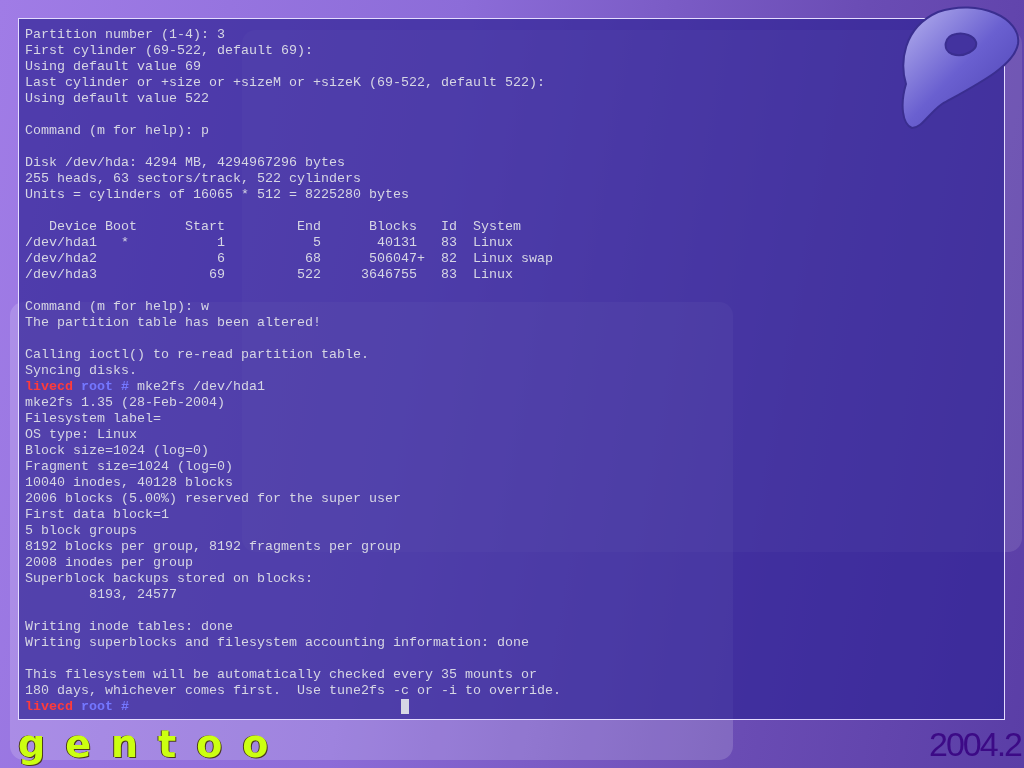  What do you see at coordinates (185, 163) in the screenshot?
I see `terminal-line: Disk /dev/hda: 4294 MB, 4294967296 bytes` at bounding box center [185, 163].